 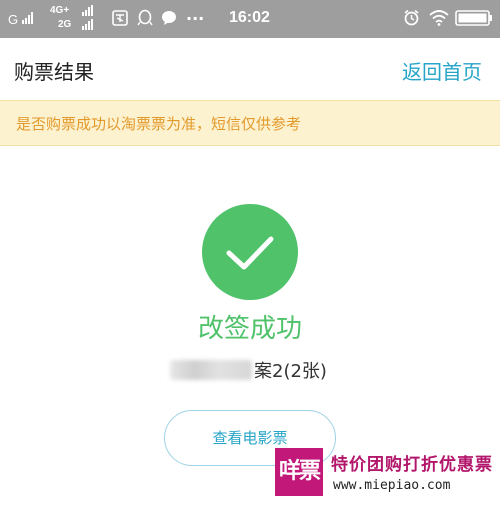 What do you see at coordinates (145, 17) in the screenshot?
I see `qq-icon` at bounding box center [145, 17].